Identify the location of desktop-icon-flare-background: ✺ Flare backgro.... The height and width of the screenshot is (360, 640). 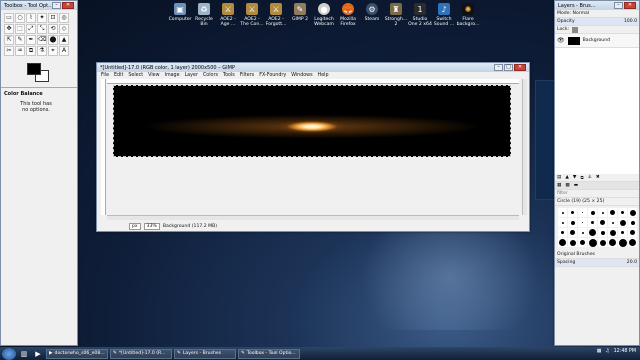
(468, 18).